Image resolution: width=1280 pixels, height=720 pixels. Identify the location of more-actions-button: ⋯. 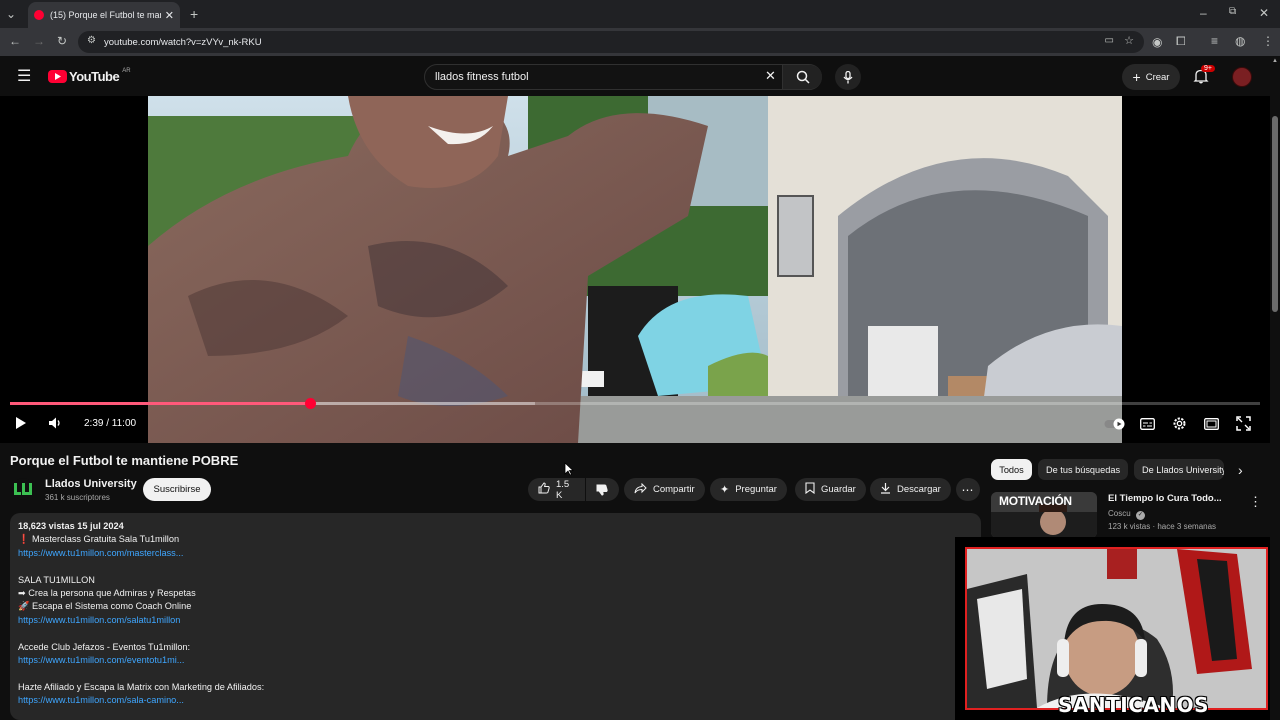
(968, 489).